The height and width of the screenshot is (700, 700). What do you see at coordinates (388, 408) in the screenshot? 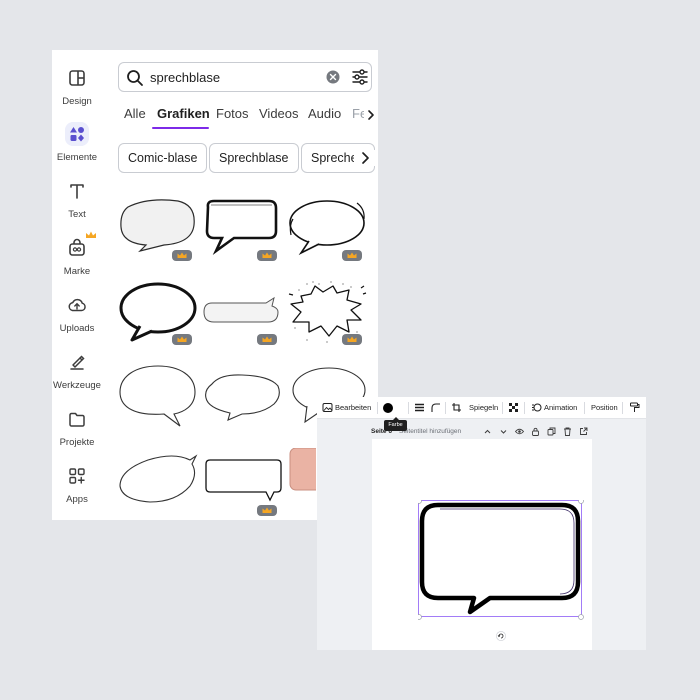
I see `color-swatch-button` at bounding box center [388, 408].